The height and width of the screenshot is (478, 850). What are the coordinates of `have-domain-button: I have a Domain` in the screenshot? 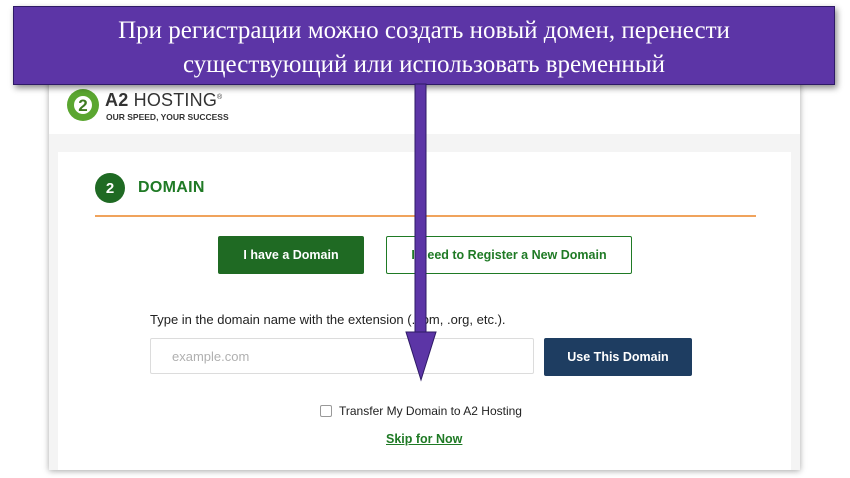 It's located at (291, 255).